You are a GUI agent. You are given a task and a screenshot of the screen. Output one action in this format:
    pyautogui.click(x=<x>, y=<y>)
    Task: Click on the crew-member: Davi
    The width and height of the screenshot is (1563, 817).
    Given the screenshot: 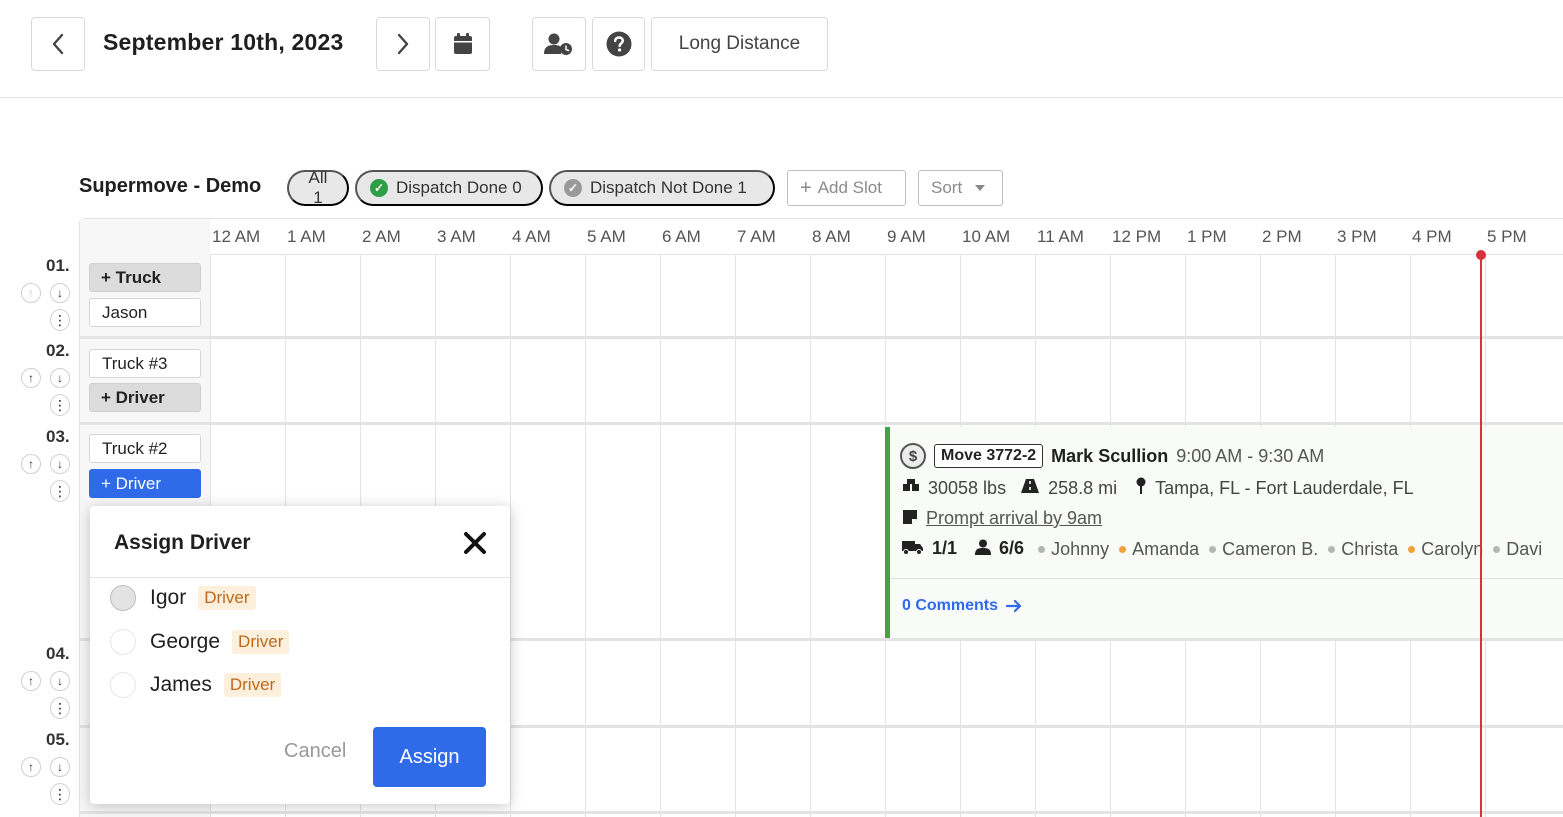 What is the action you would take?
    pyautogui.click(x=1517, y=549)
    